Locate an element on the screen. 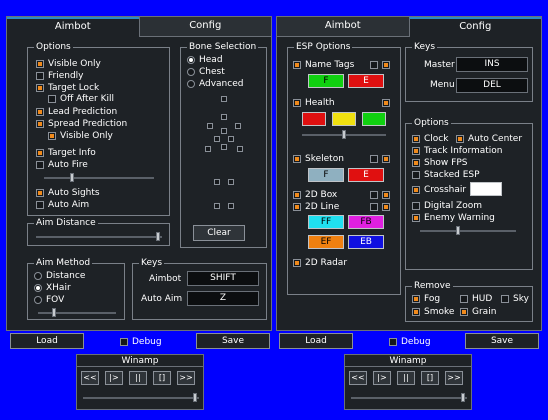 Image resolution: width=548 pixels, height=420 pixels. health-checkbox is located at coordinates (297, 103).